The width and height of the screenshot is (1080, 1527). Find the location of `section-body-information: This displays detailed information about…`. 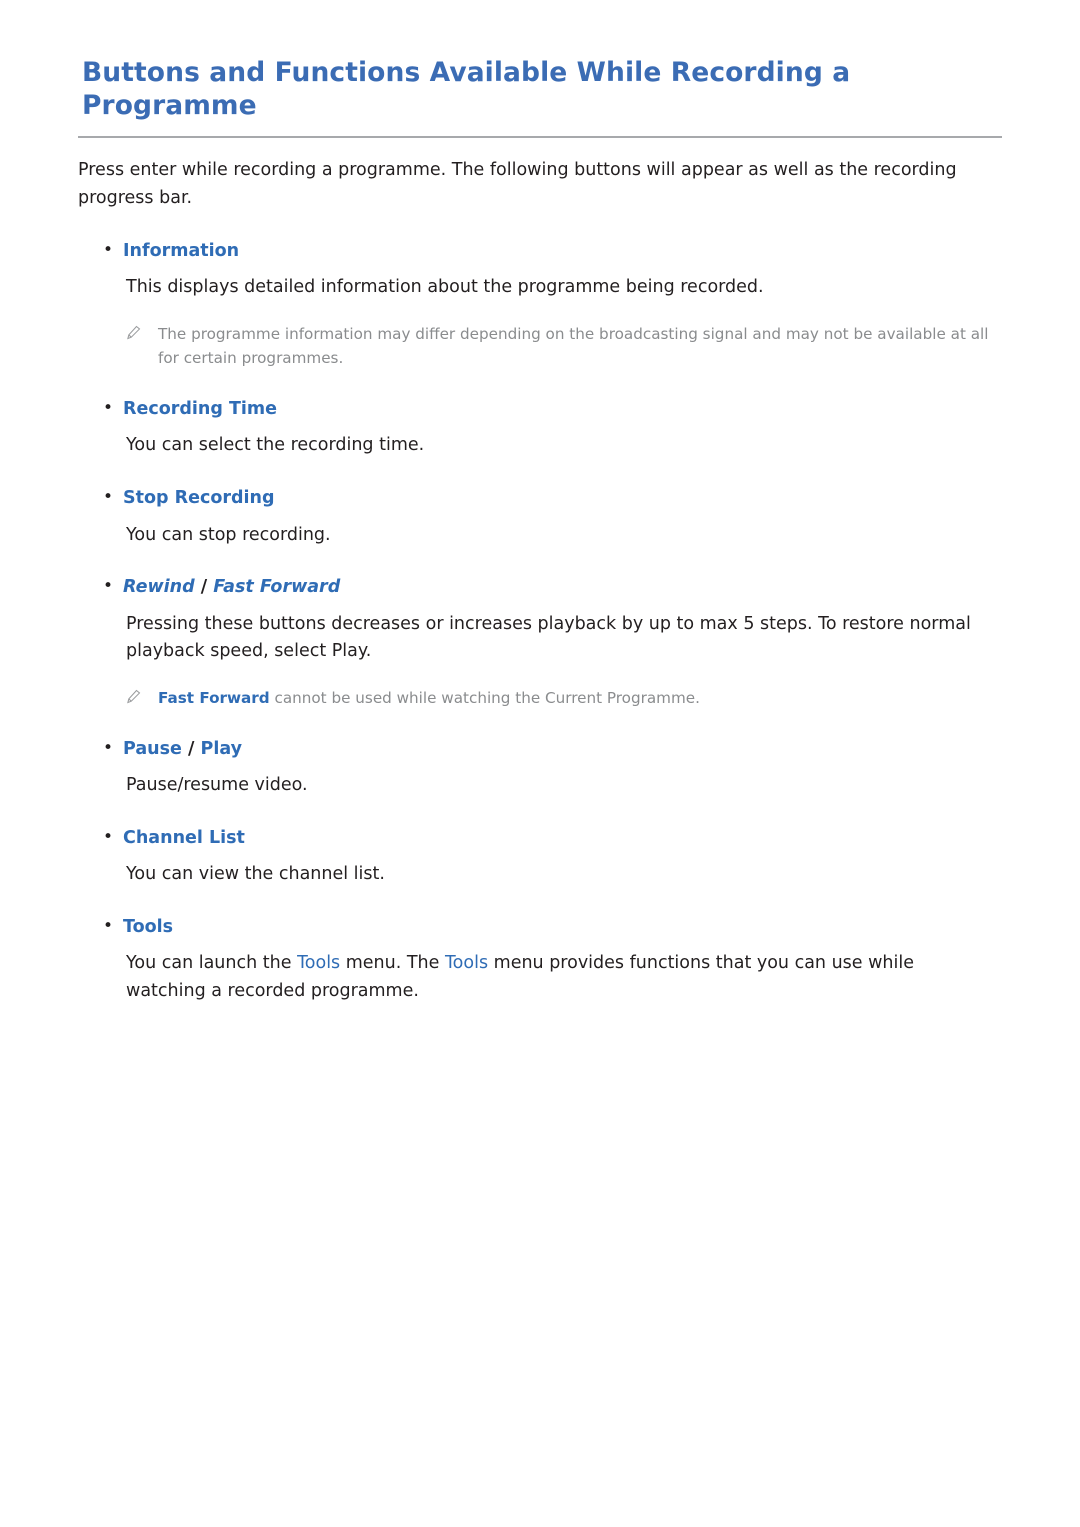

section-body-information: This displays detailed information about… is located at coordinates (445, 287).